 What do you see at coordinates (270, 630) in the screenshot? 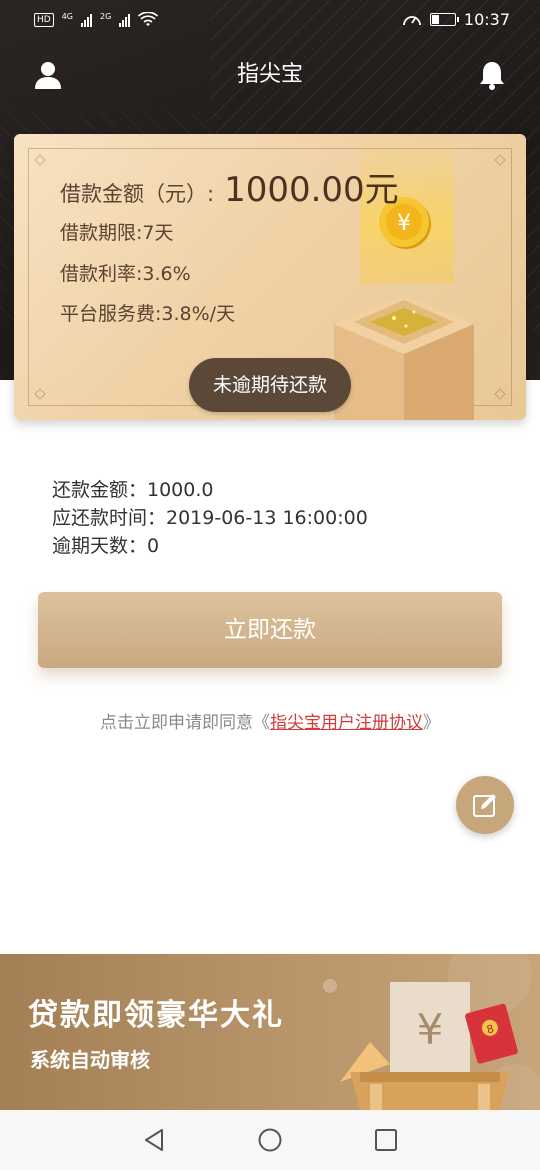
I see `repay-now-button: 立即还款` at bounding box center [270, 630].